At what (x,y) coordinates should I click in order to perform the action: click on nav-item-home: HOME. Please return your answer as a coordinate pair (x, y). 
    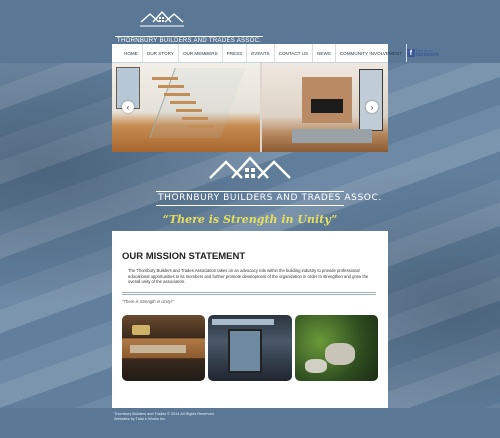
    Looking at the image, I should click on (127, 53).